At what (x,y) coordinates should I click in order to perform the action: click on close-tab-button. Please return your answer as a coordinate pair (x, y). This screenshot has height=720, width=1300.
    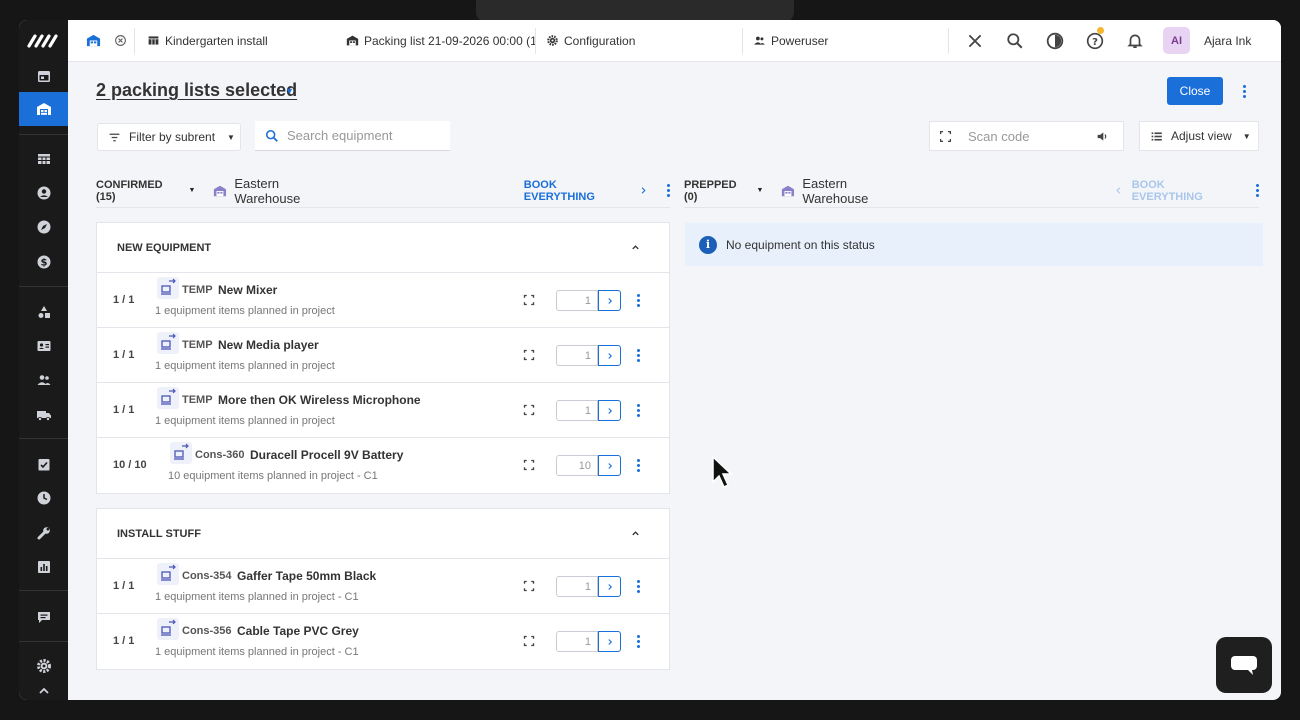
    Looking at the image, I should click on (120, 41).